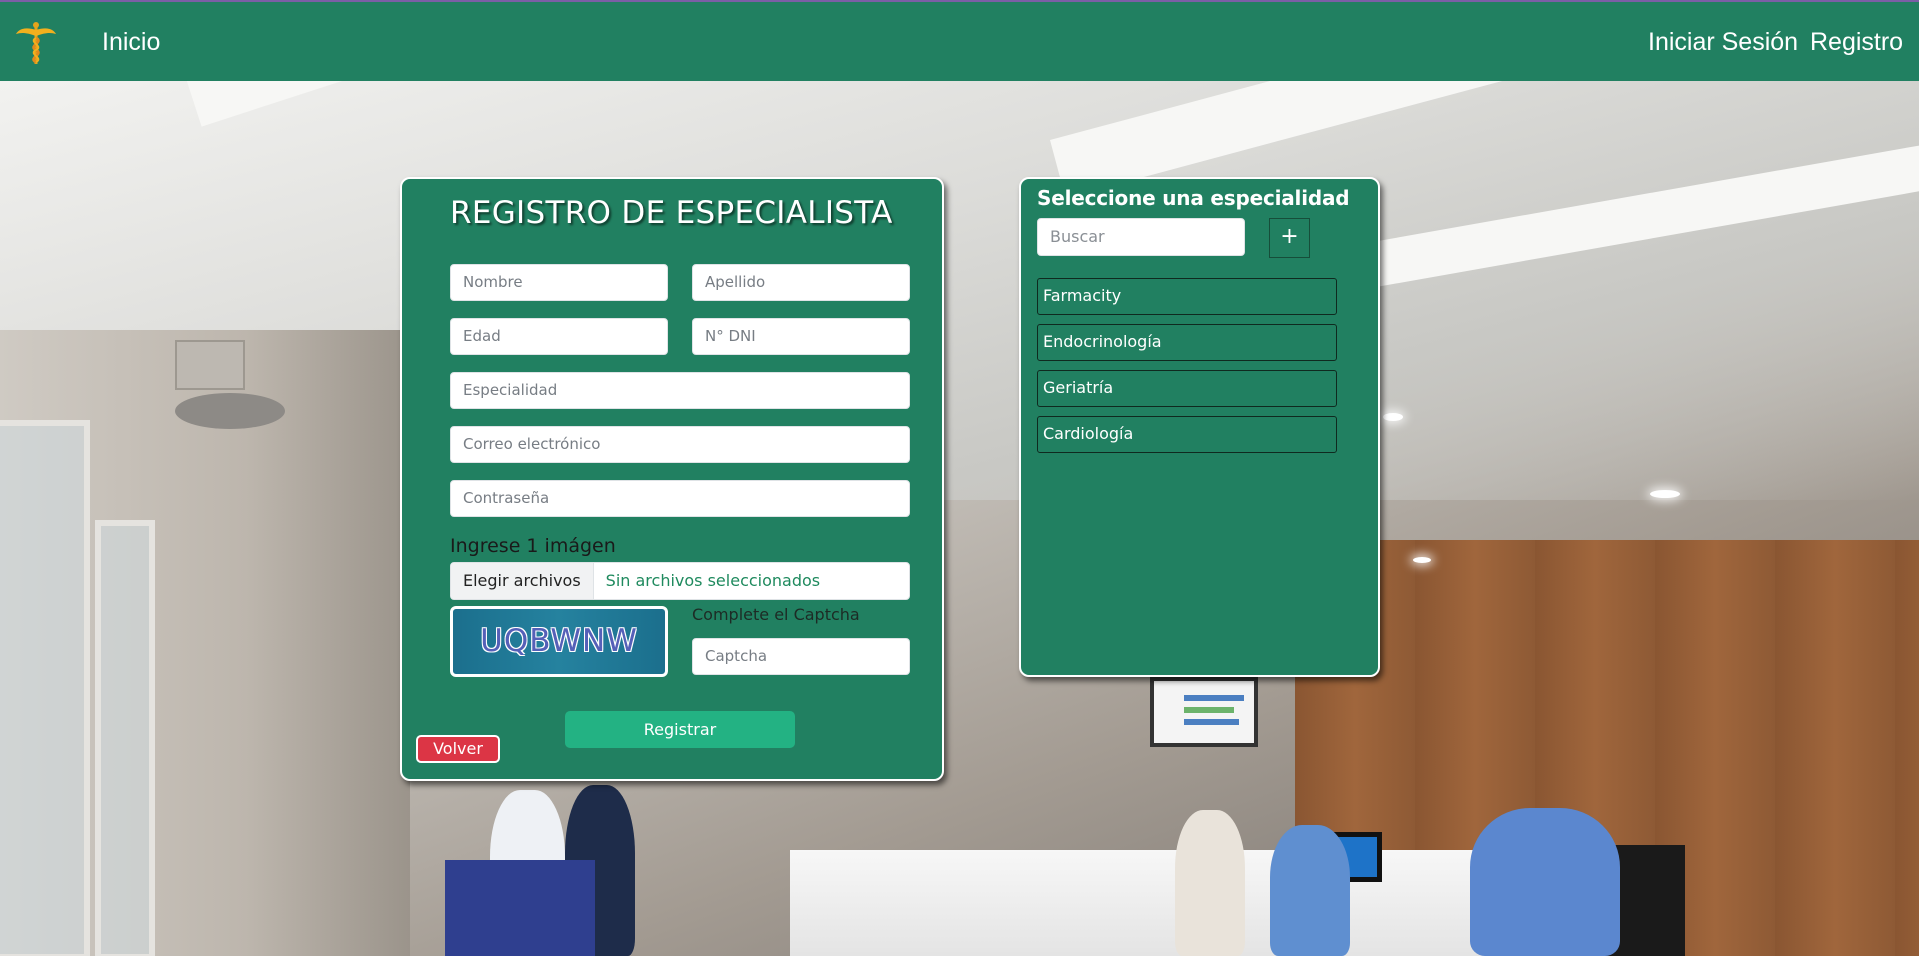 The image size is (1919, 956). What do you see at coordinates (1141, 237) in the screenshot?
I see `specialty-search-input: Buscar` at bounding box center [1141, 237].